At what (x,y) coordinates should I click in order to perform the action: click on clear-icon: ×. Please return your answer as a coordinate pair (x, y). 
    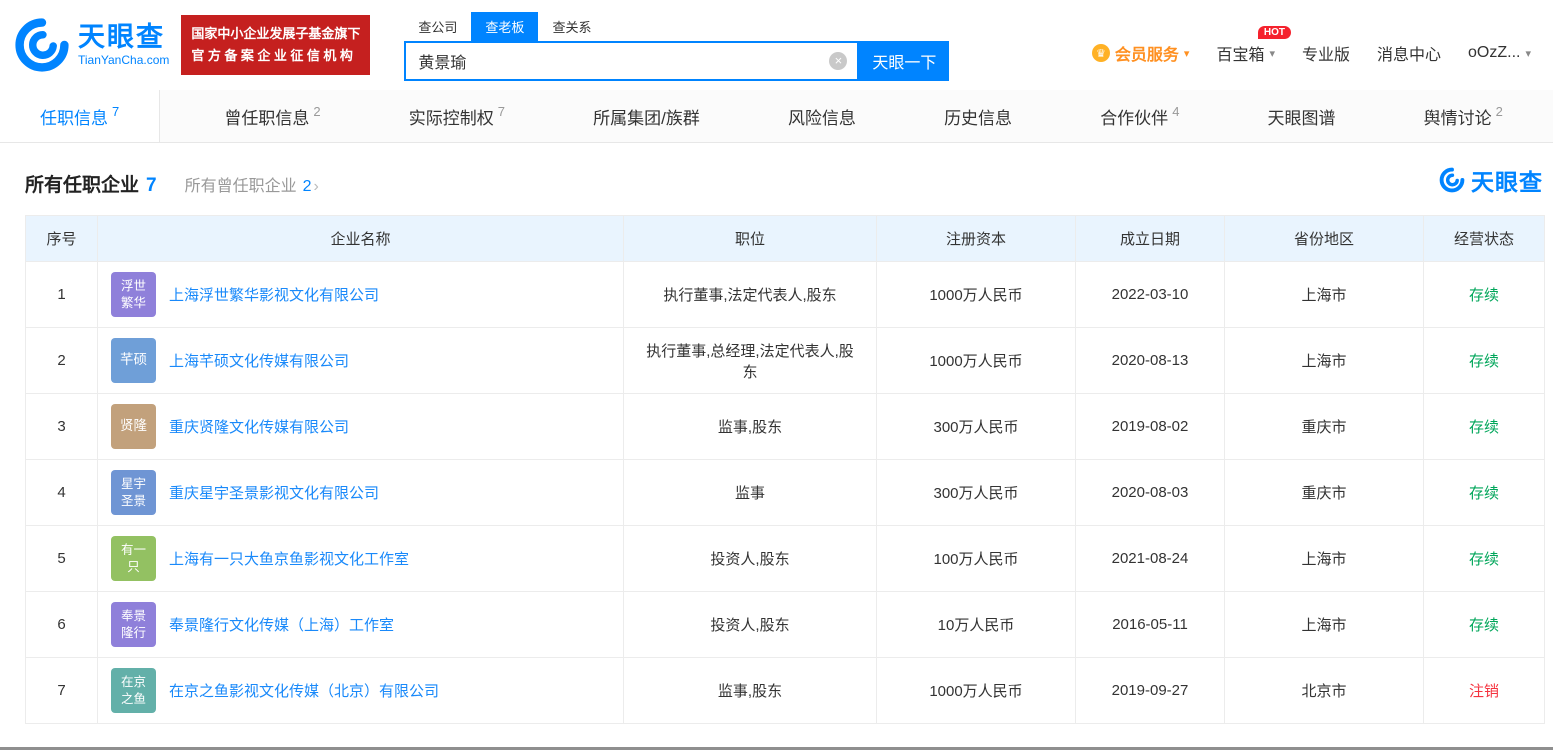
    Looking at the image, I should click on (838, 60).